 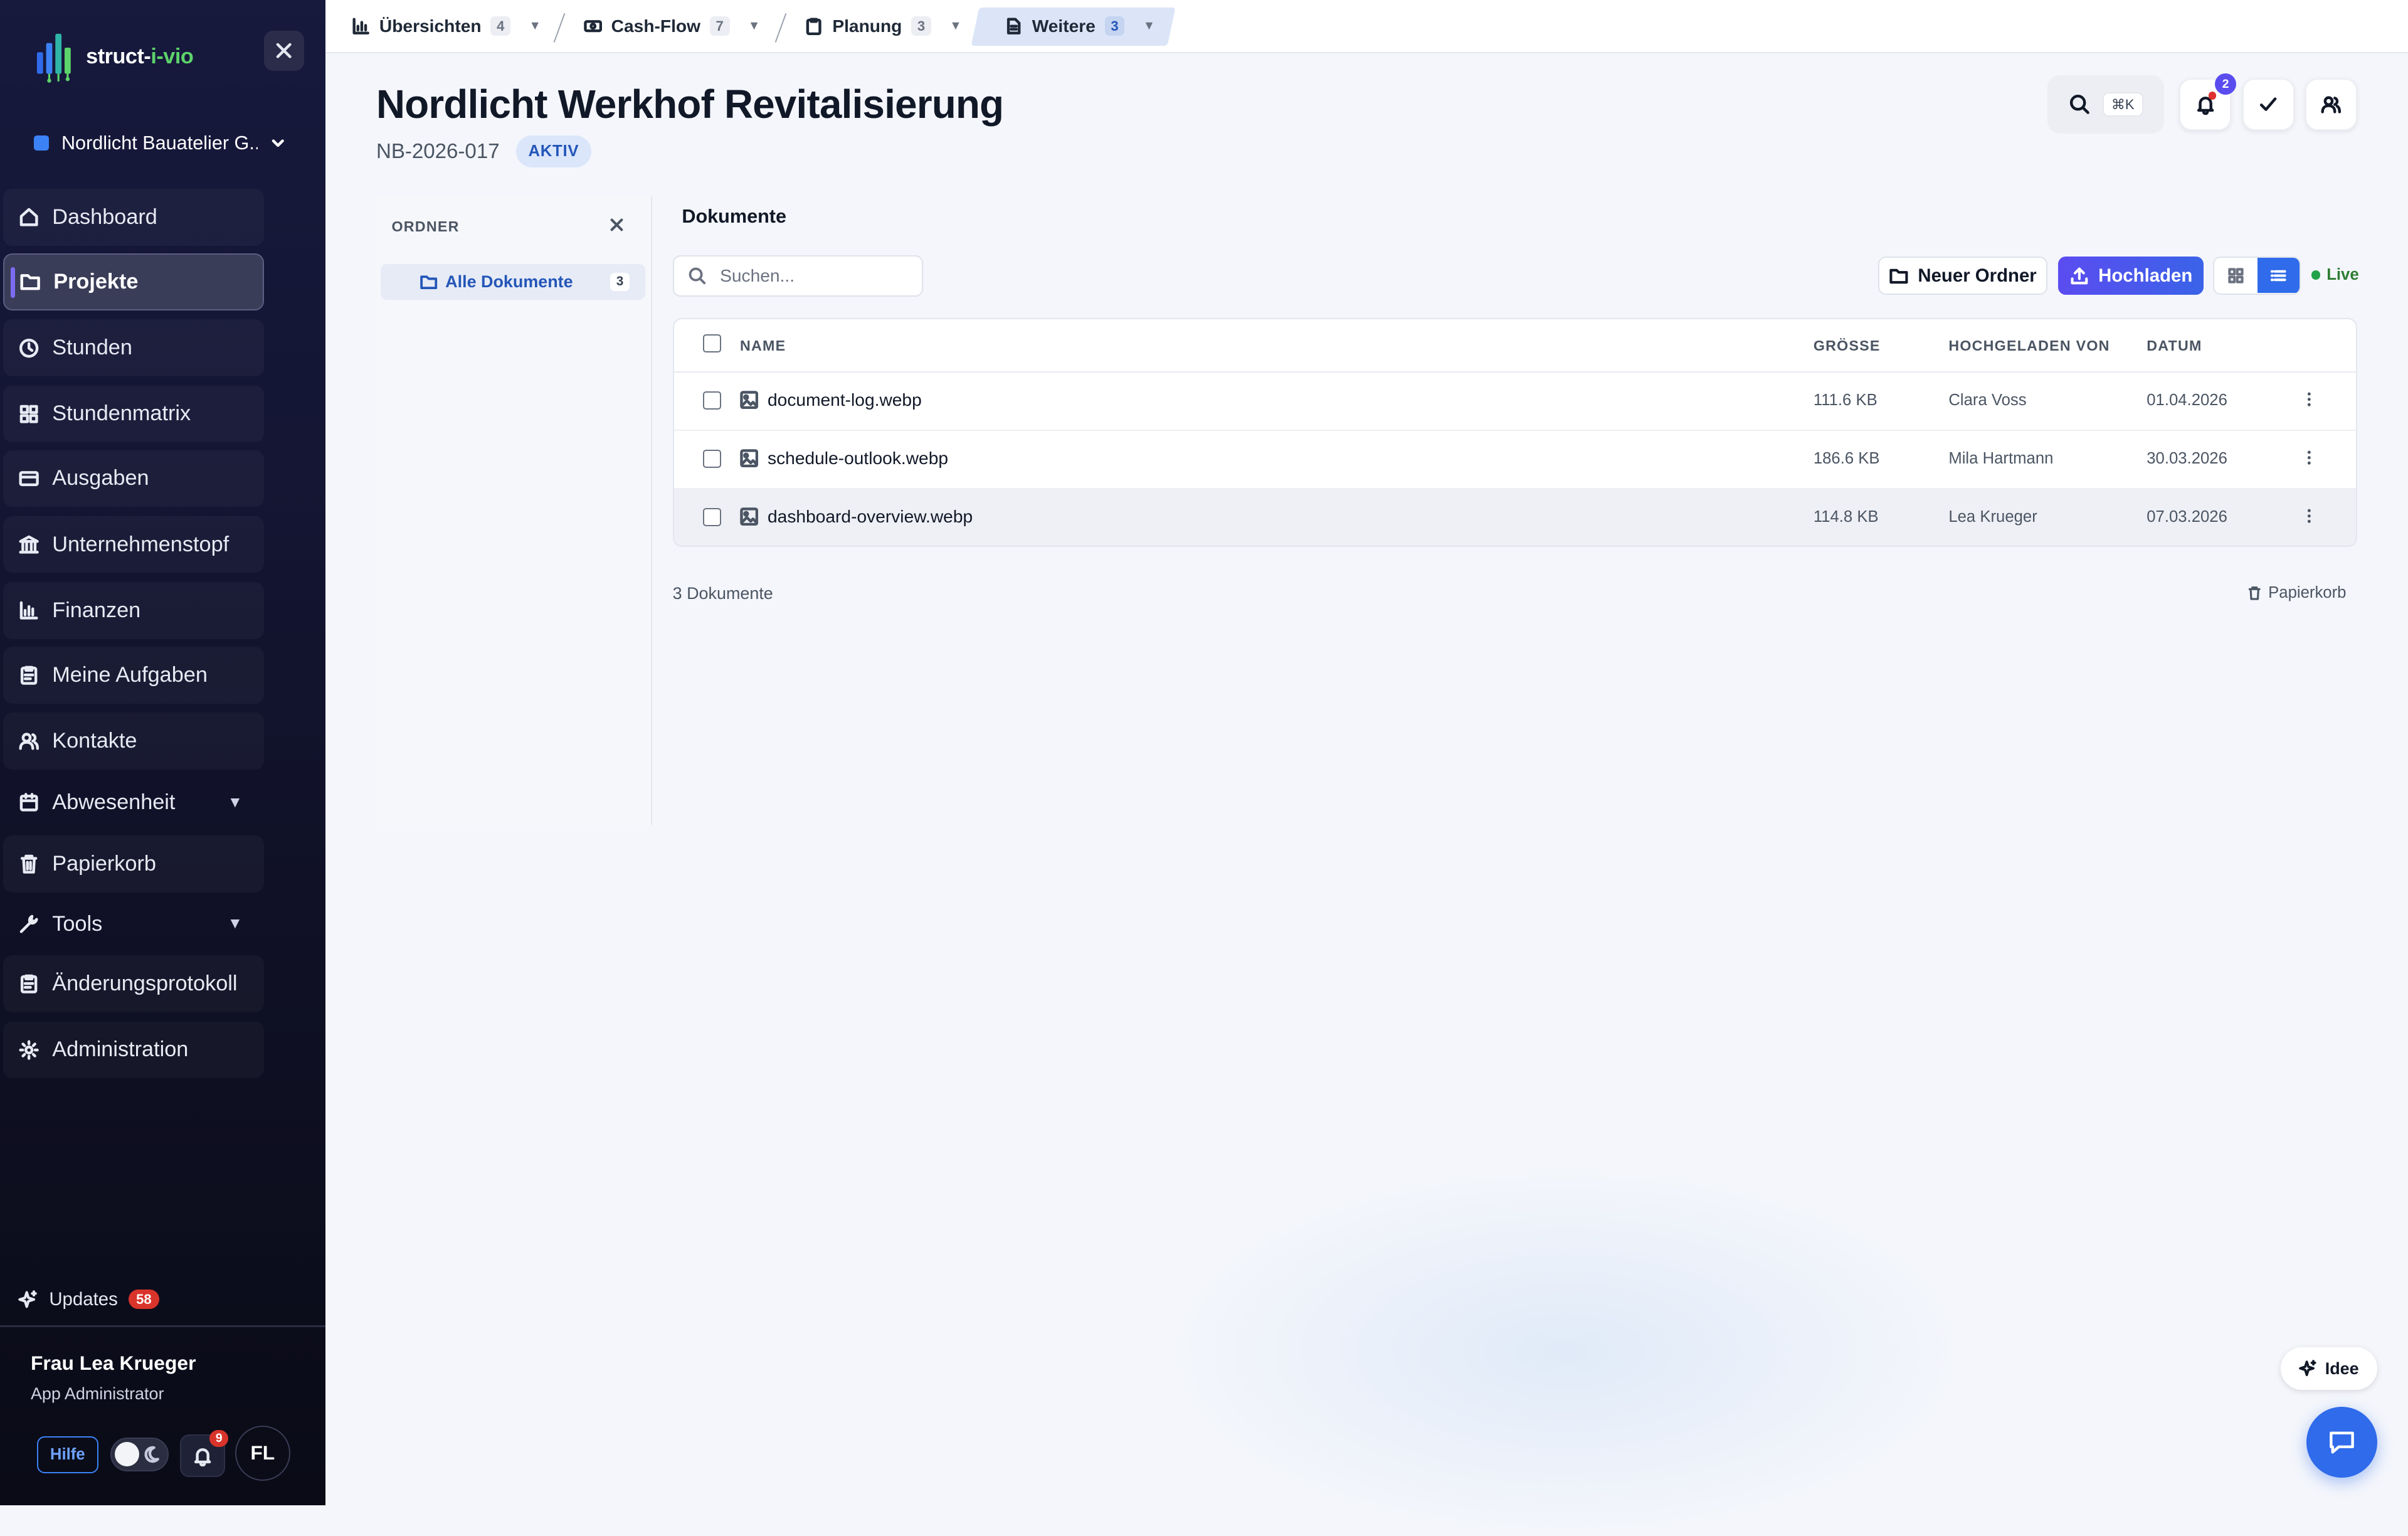 I want to click on idea-button: Idee, so click(x=2329, y=1369).